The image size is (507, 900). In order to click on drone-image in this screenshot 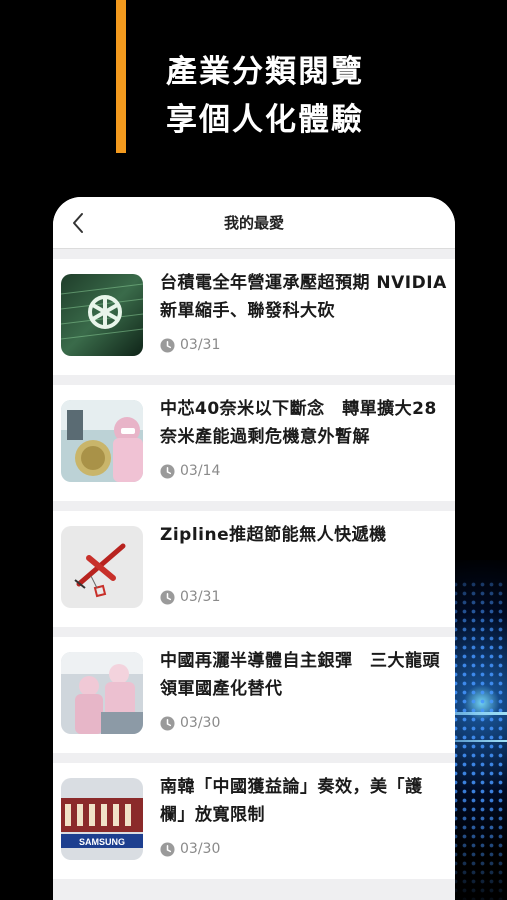, I will do `click(102, 567)`.